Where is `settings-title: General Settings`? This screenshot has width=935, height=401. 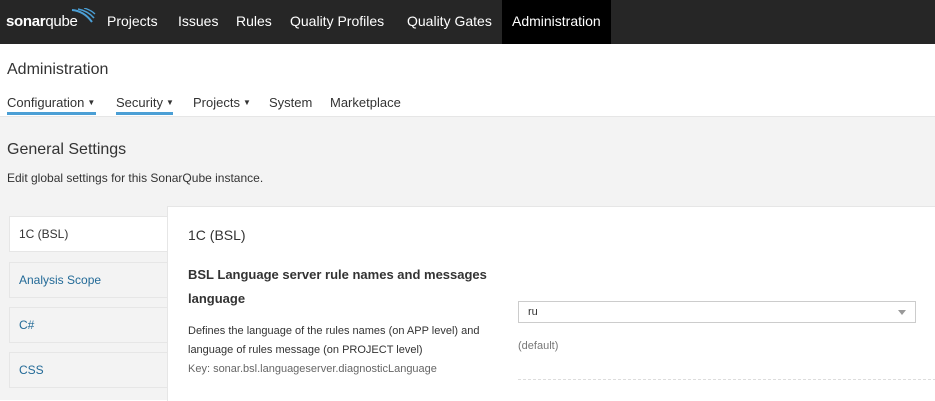 settings-title: General Settings is located at coordinates (67, 149).